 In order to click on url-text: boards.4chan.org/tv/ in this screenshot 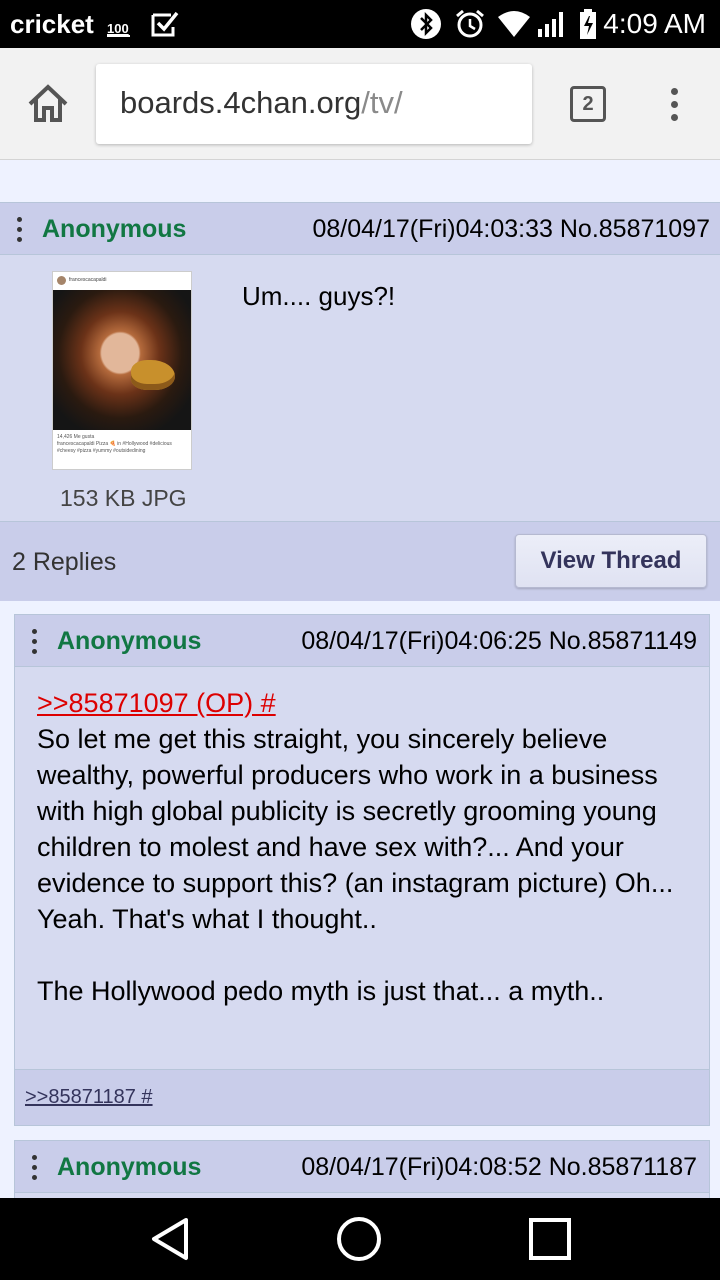, I will do `click(261, 103)`.